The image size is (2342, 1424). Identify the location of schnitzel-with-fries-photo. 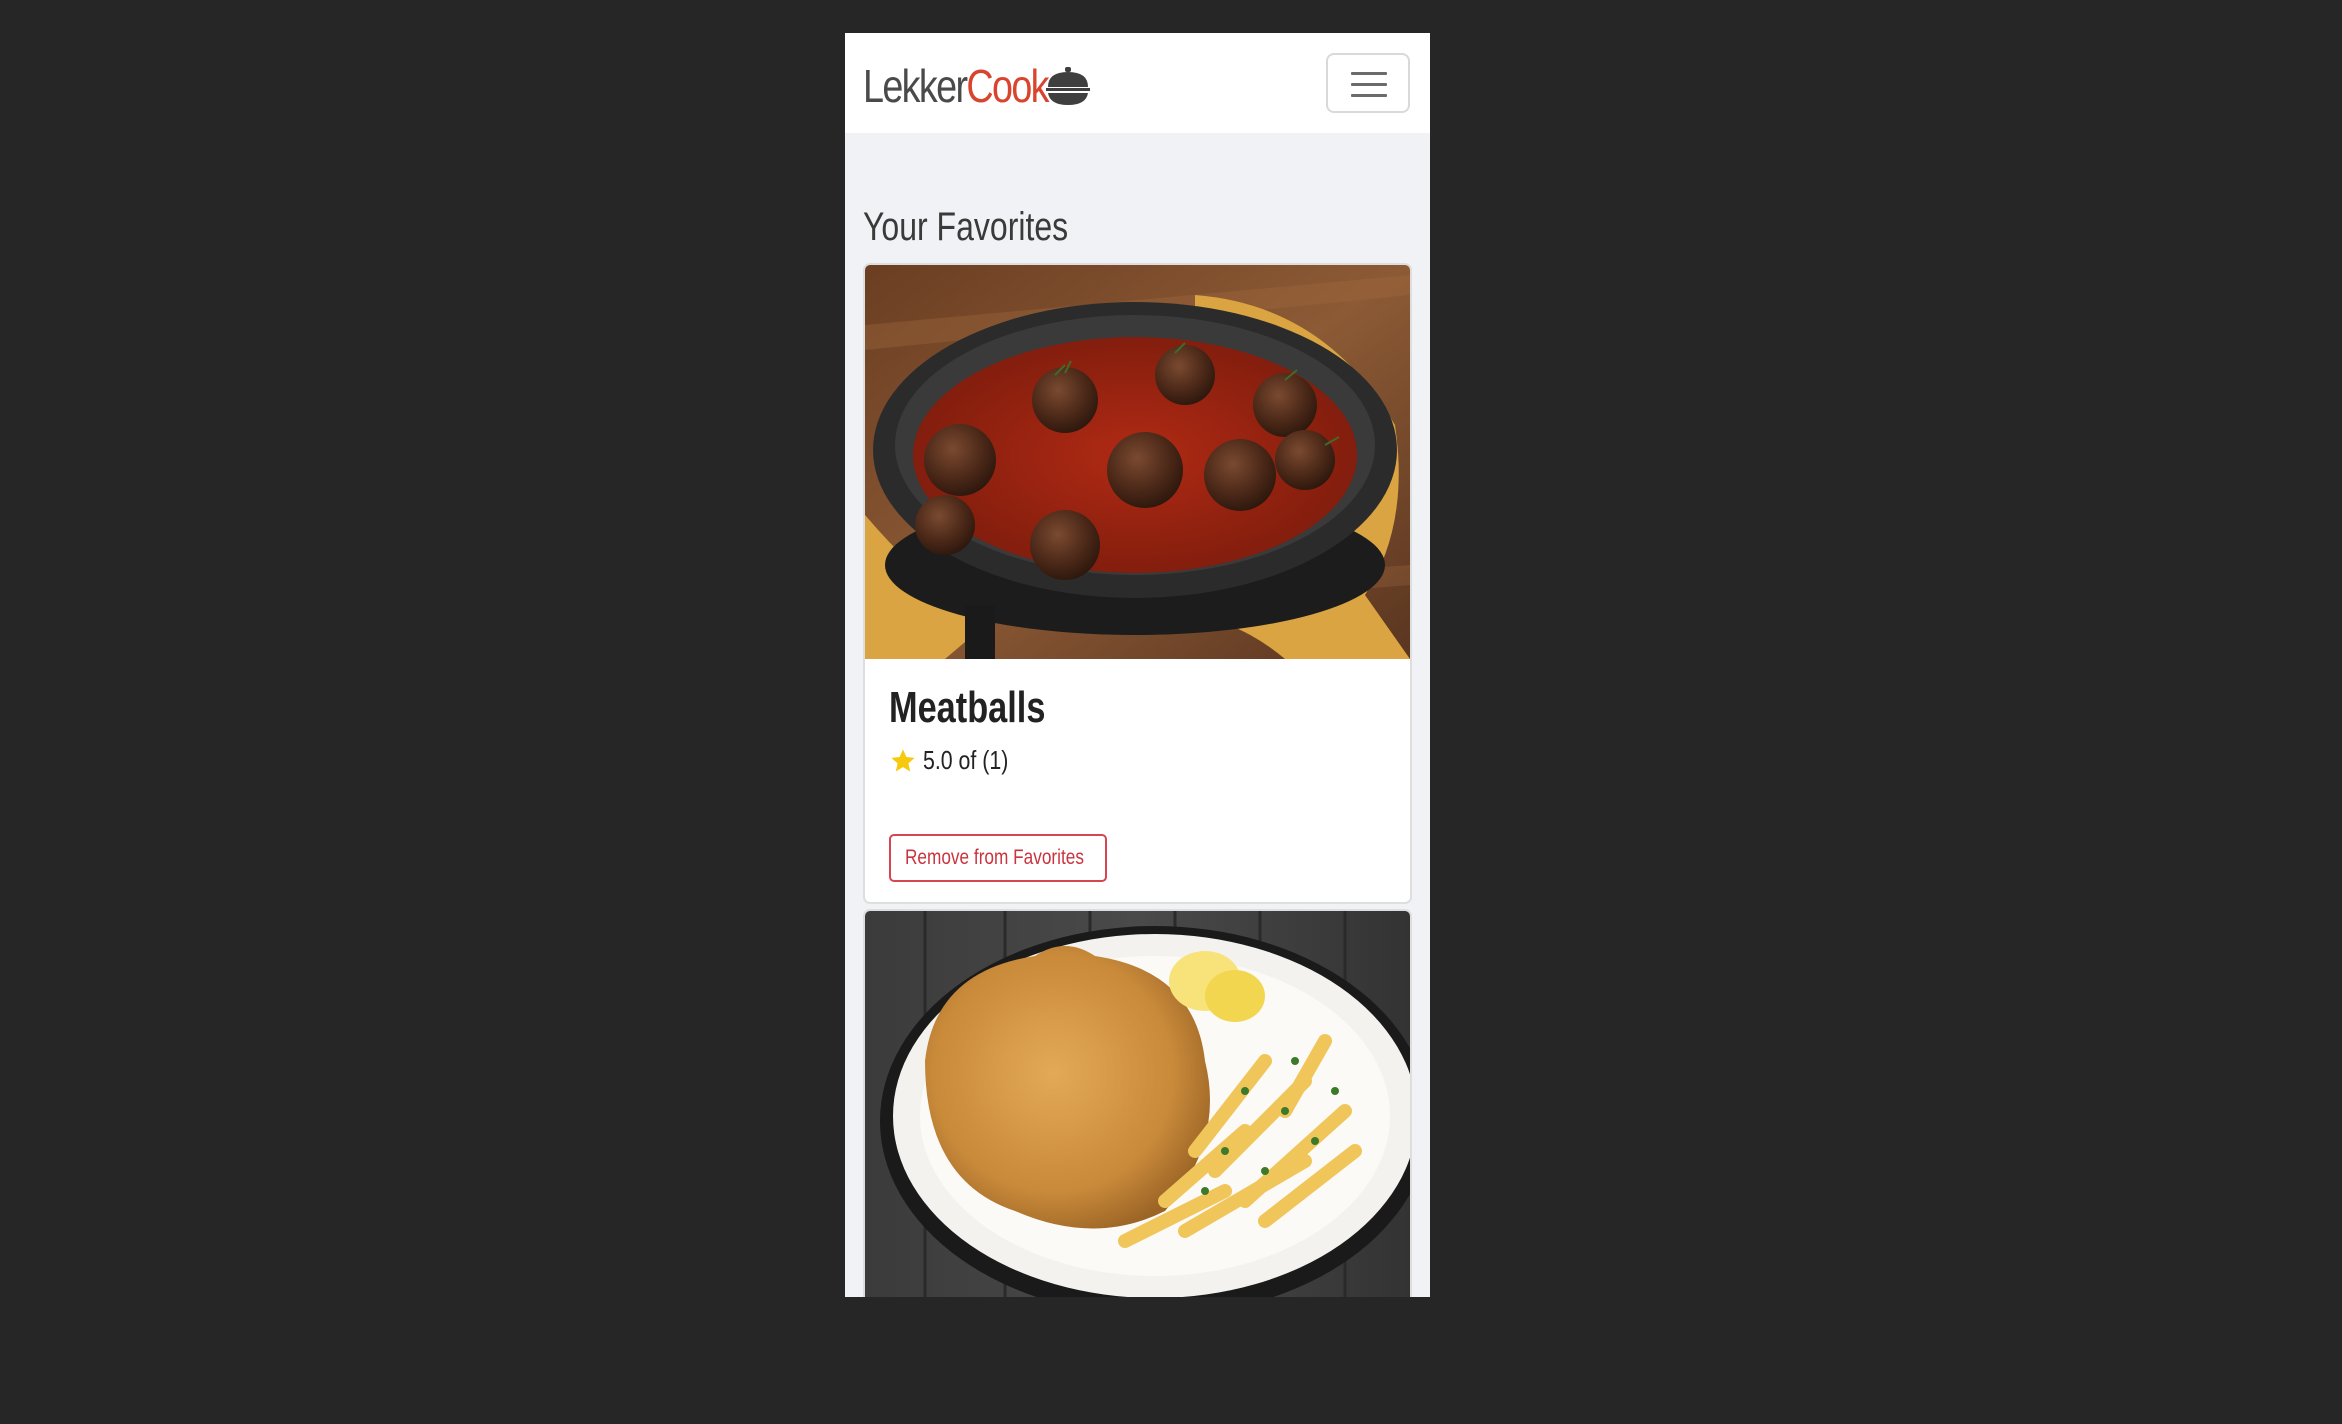
(1137, 1104).